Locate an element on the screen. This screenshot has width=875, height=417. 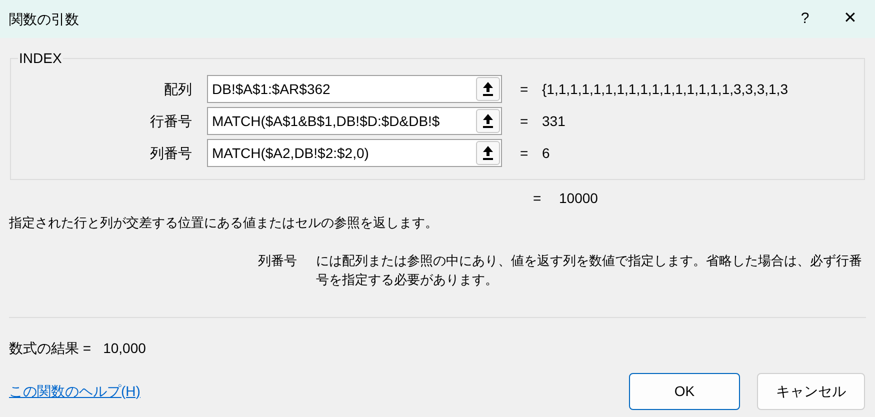
argument-result: 6 is located at coordinates (546, 153).